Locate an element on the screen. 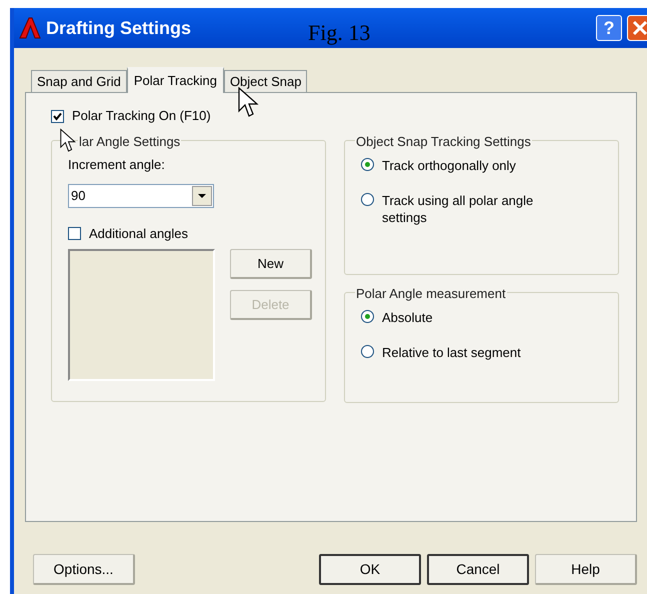  figure-caption: Fig. 13 is located at coordinates (339, 33).